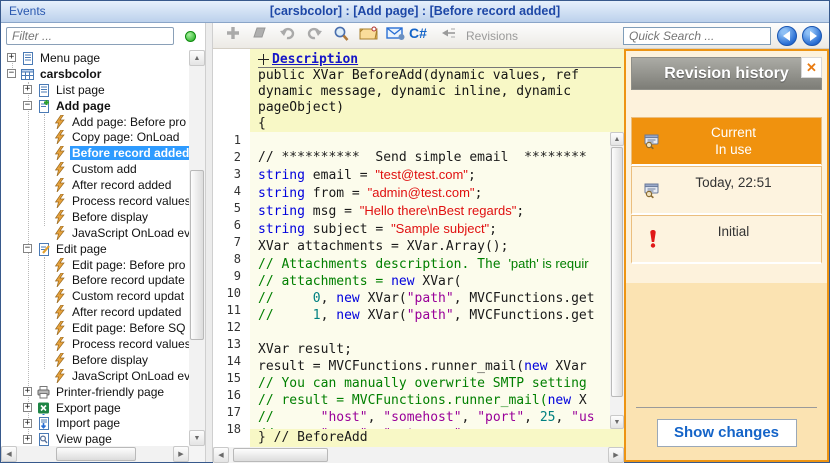  What do you see at coordinates (787, 36) in the screenshot?
I see `back-button` at bounding box center [787, 36].